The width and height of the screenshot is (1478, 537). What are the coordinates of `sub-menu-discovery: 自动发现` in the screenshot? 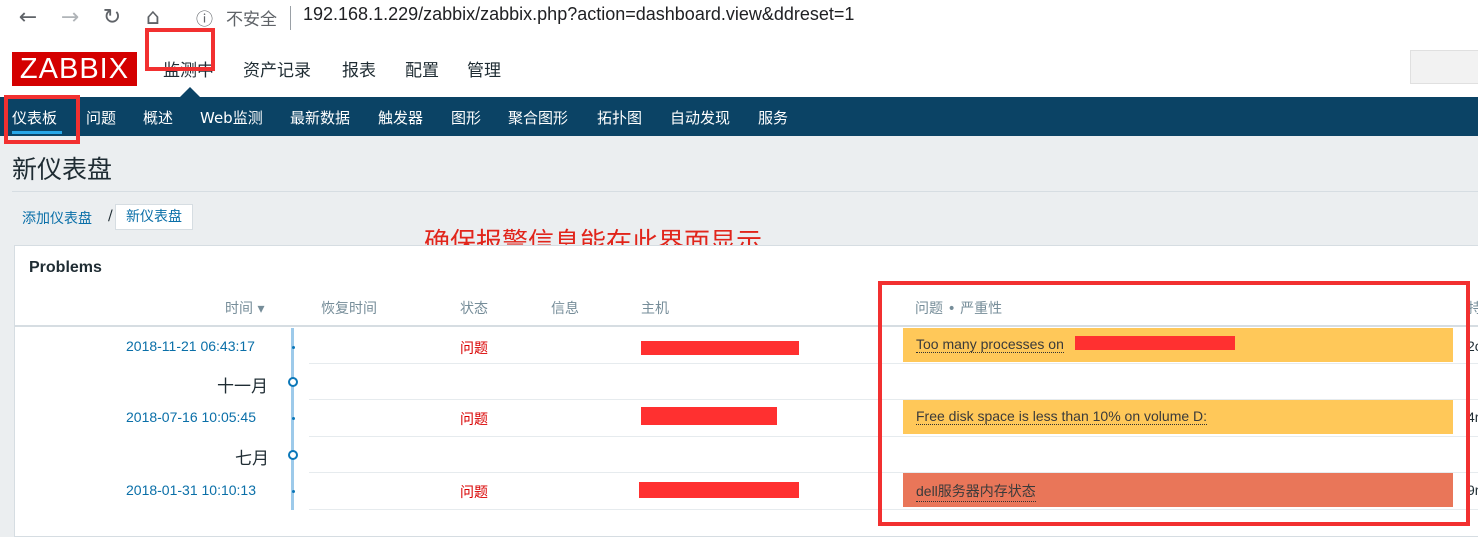 It's located at (700, 117).